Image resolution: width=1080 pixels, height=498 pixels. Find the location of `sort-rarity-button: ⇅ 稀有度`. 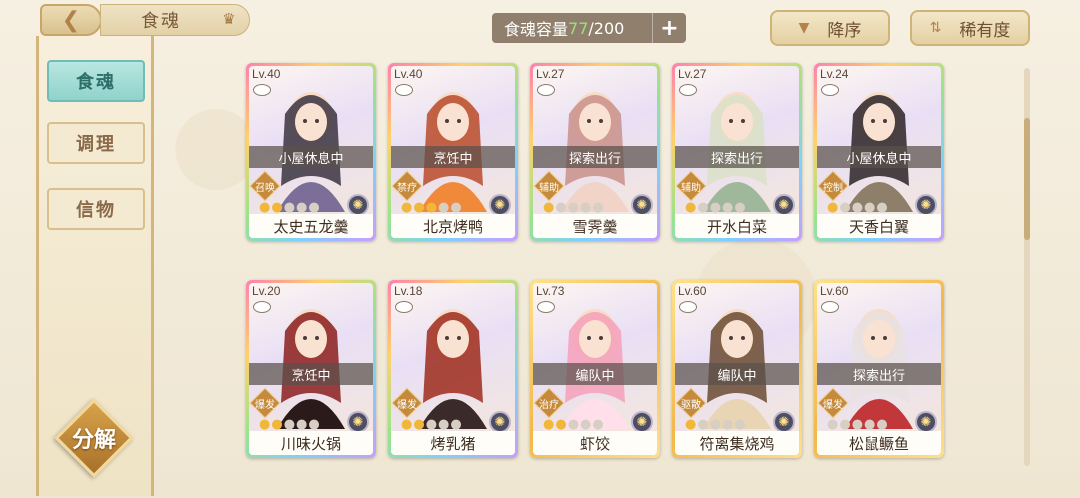

sort-rarity-button: ⇅ 稀有度 is located at coordinates (970, 28).